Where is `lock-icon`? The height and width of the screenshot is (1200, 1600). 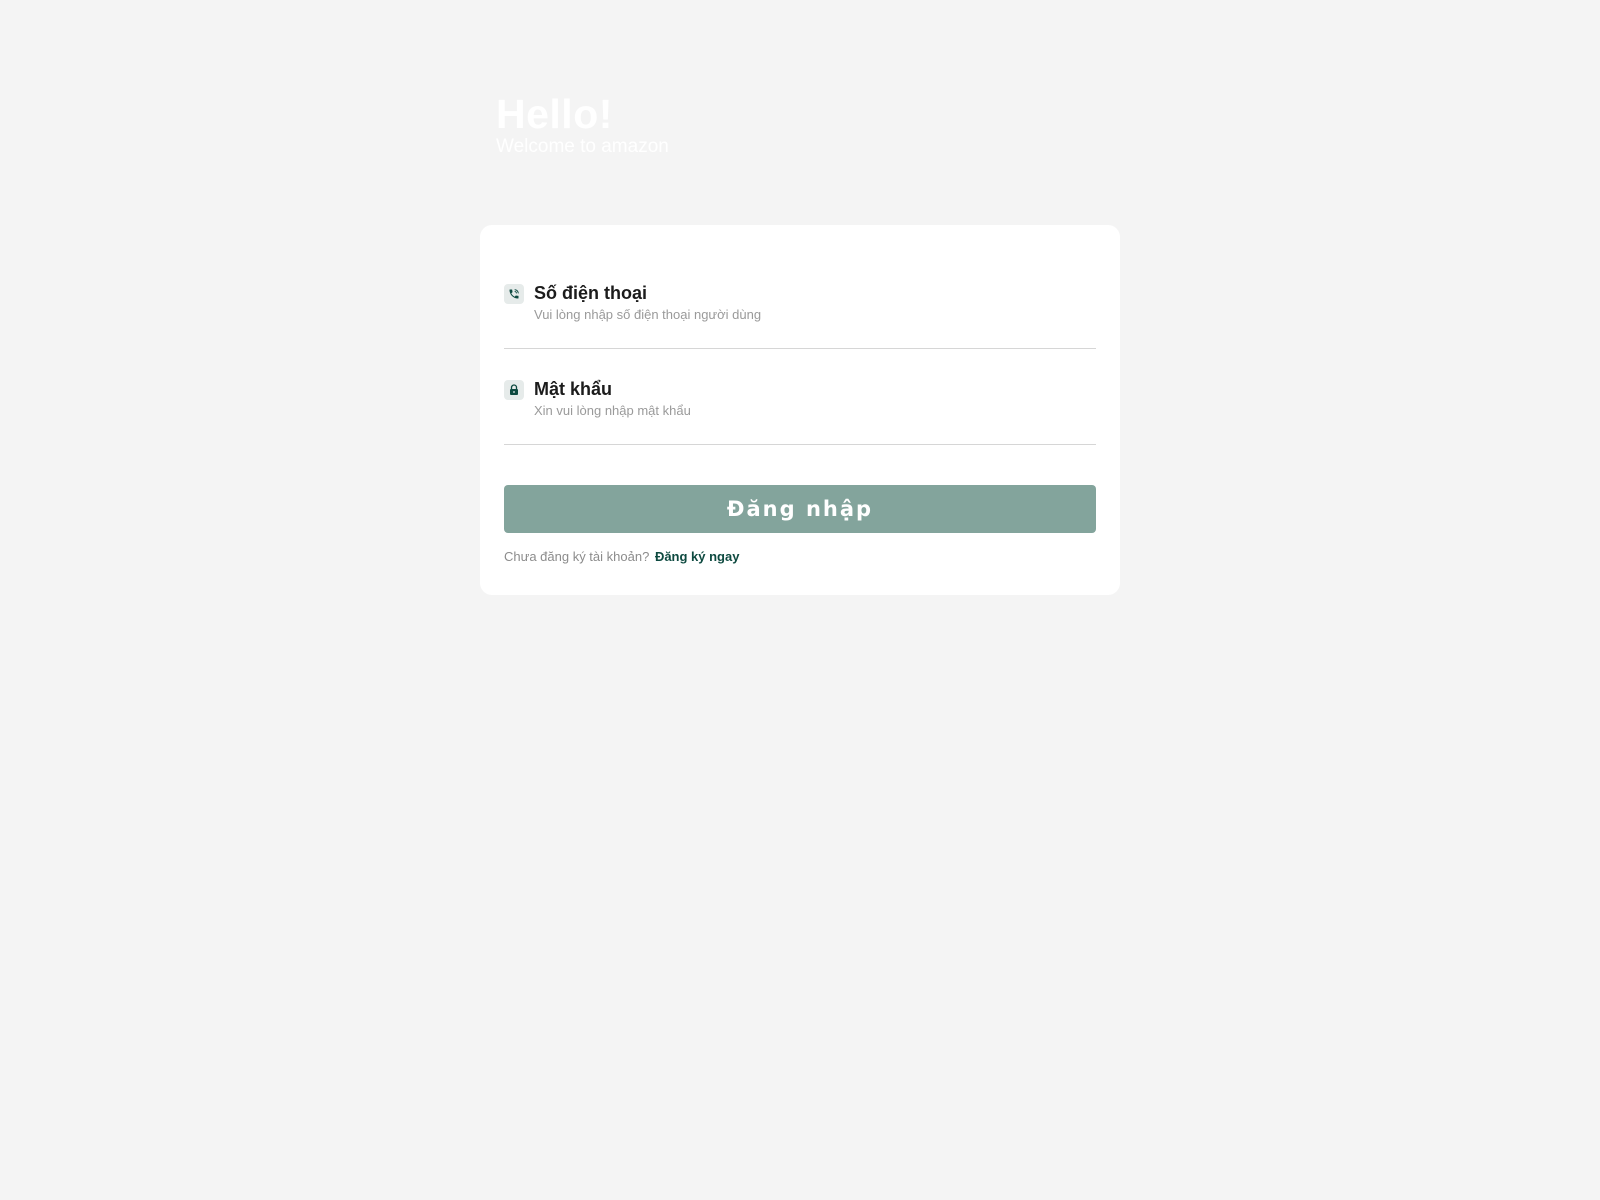
lock-icon is located at coordinates (514, 390).